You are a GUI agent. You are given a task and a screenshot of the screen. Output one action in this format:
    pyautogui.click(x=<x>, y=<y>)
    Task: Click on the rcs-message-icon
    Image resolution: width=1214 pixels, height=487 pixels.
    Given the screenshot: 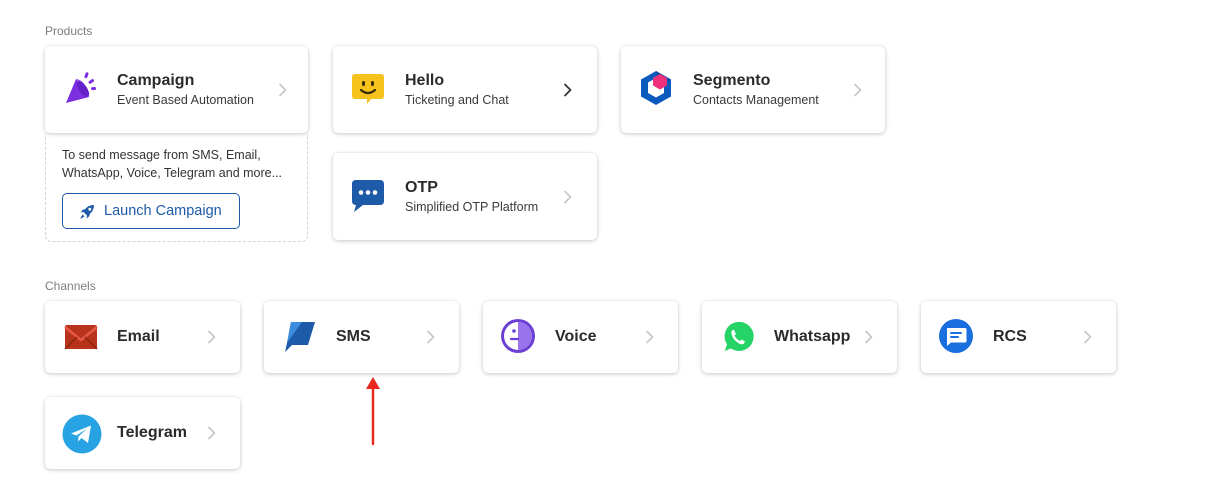 What is the action you would take?
    pyautogui.click(x=956, y=336)
    